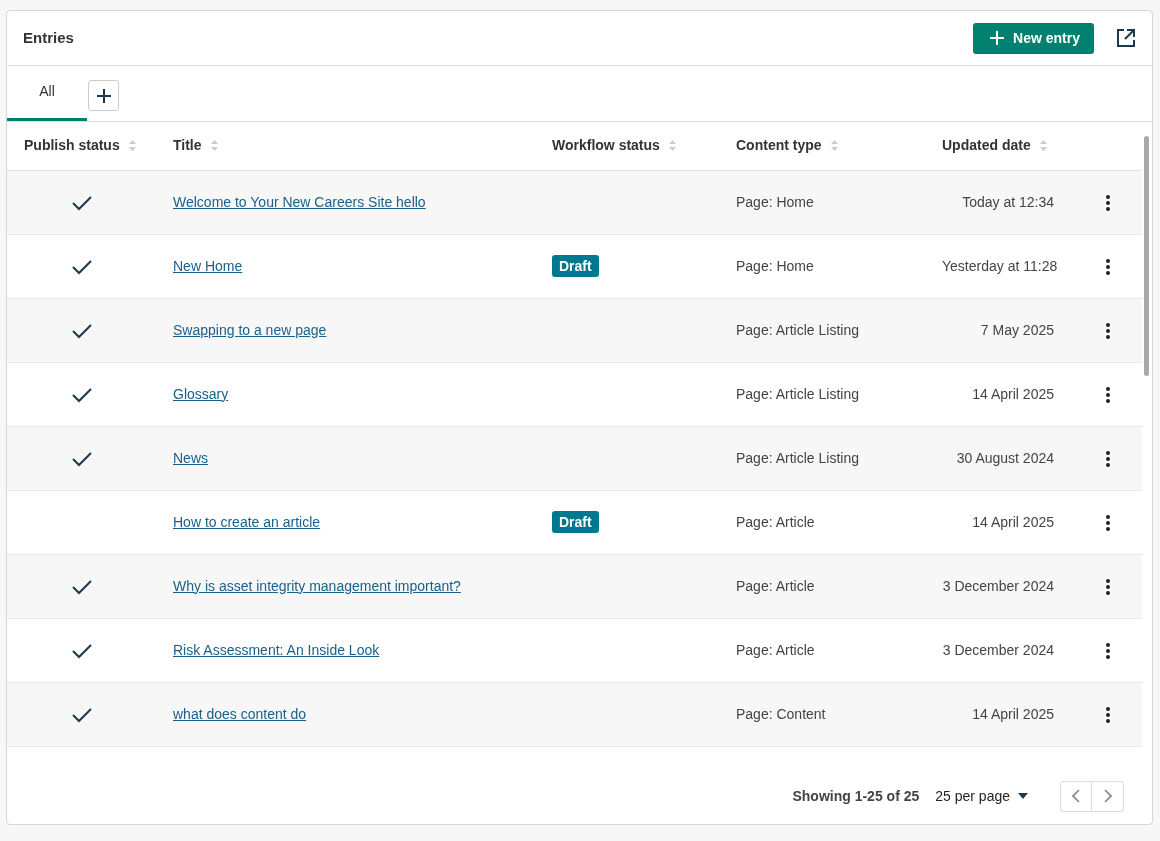 This screenshot has height=841, width=1160. Describe the element at coordinates (247, 521) in the screenshot. I see `entry-title-link: How to create an article` at that location.